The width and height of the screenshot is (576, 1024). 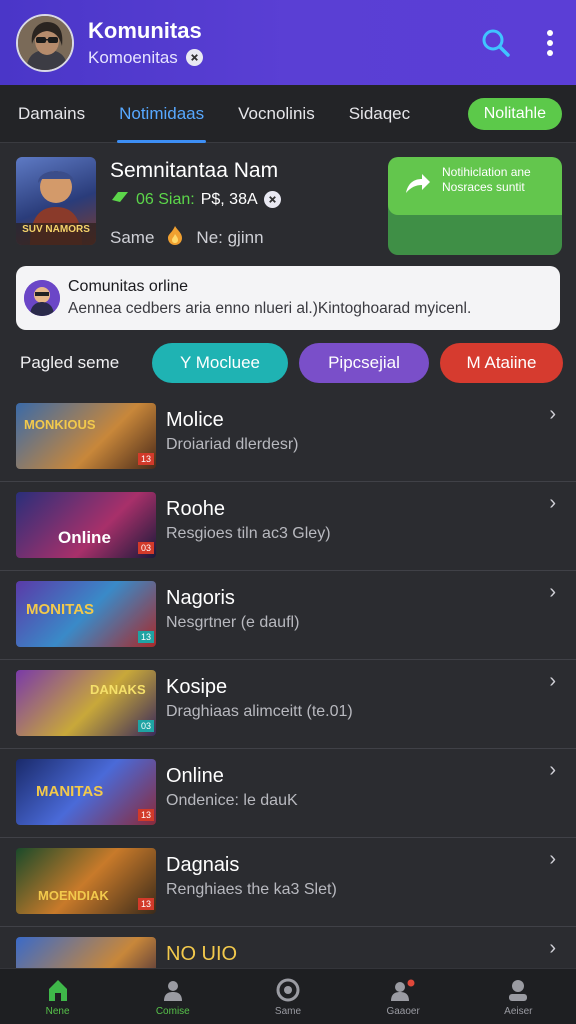 I want to click on flame-icon, so click(x=175, y=237).